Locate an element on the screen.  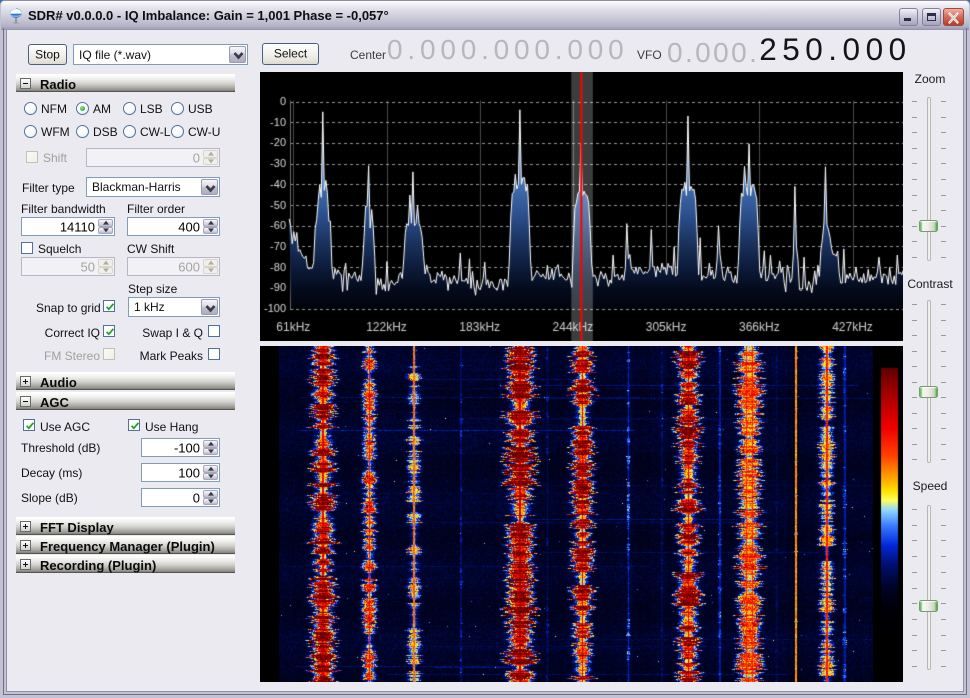
source-combobox: IQ file (*.wav) is located at coordinates (160, 54).